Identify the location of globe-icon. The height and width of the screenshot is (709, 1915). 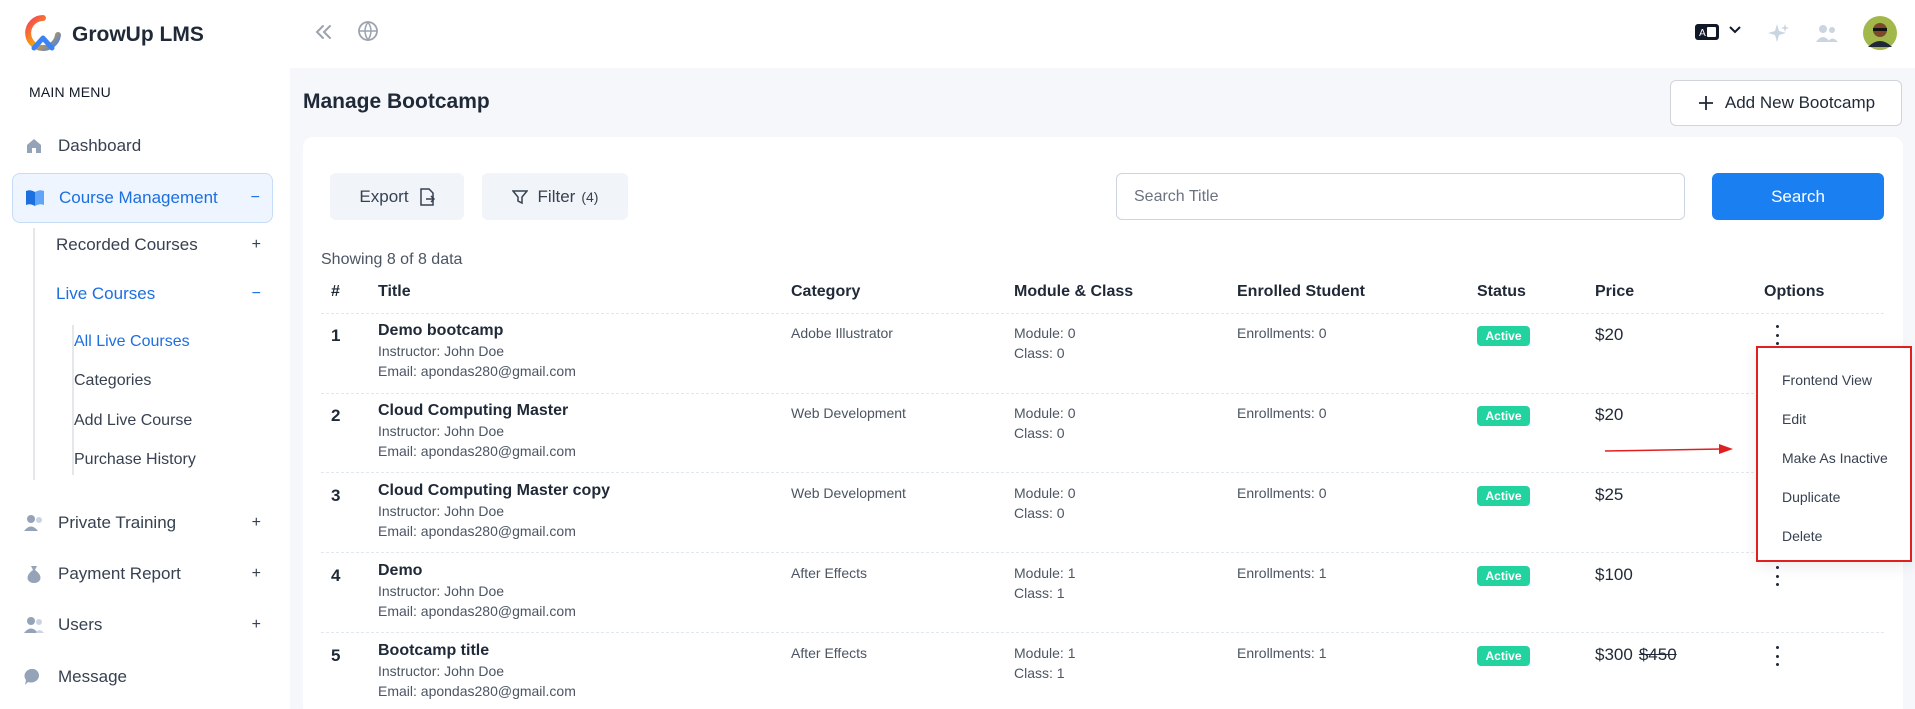
(368, 31).